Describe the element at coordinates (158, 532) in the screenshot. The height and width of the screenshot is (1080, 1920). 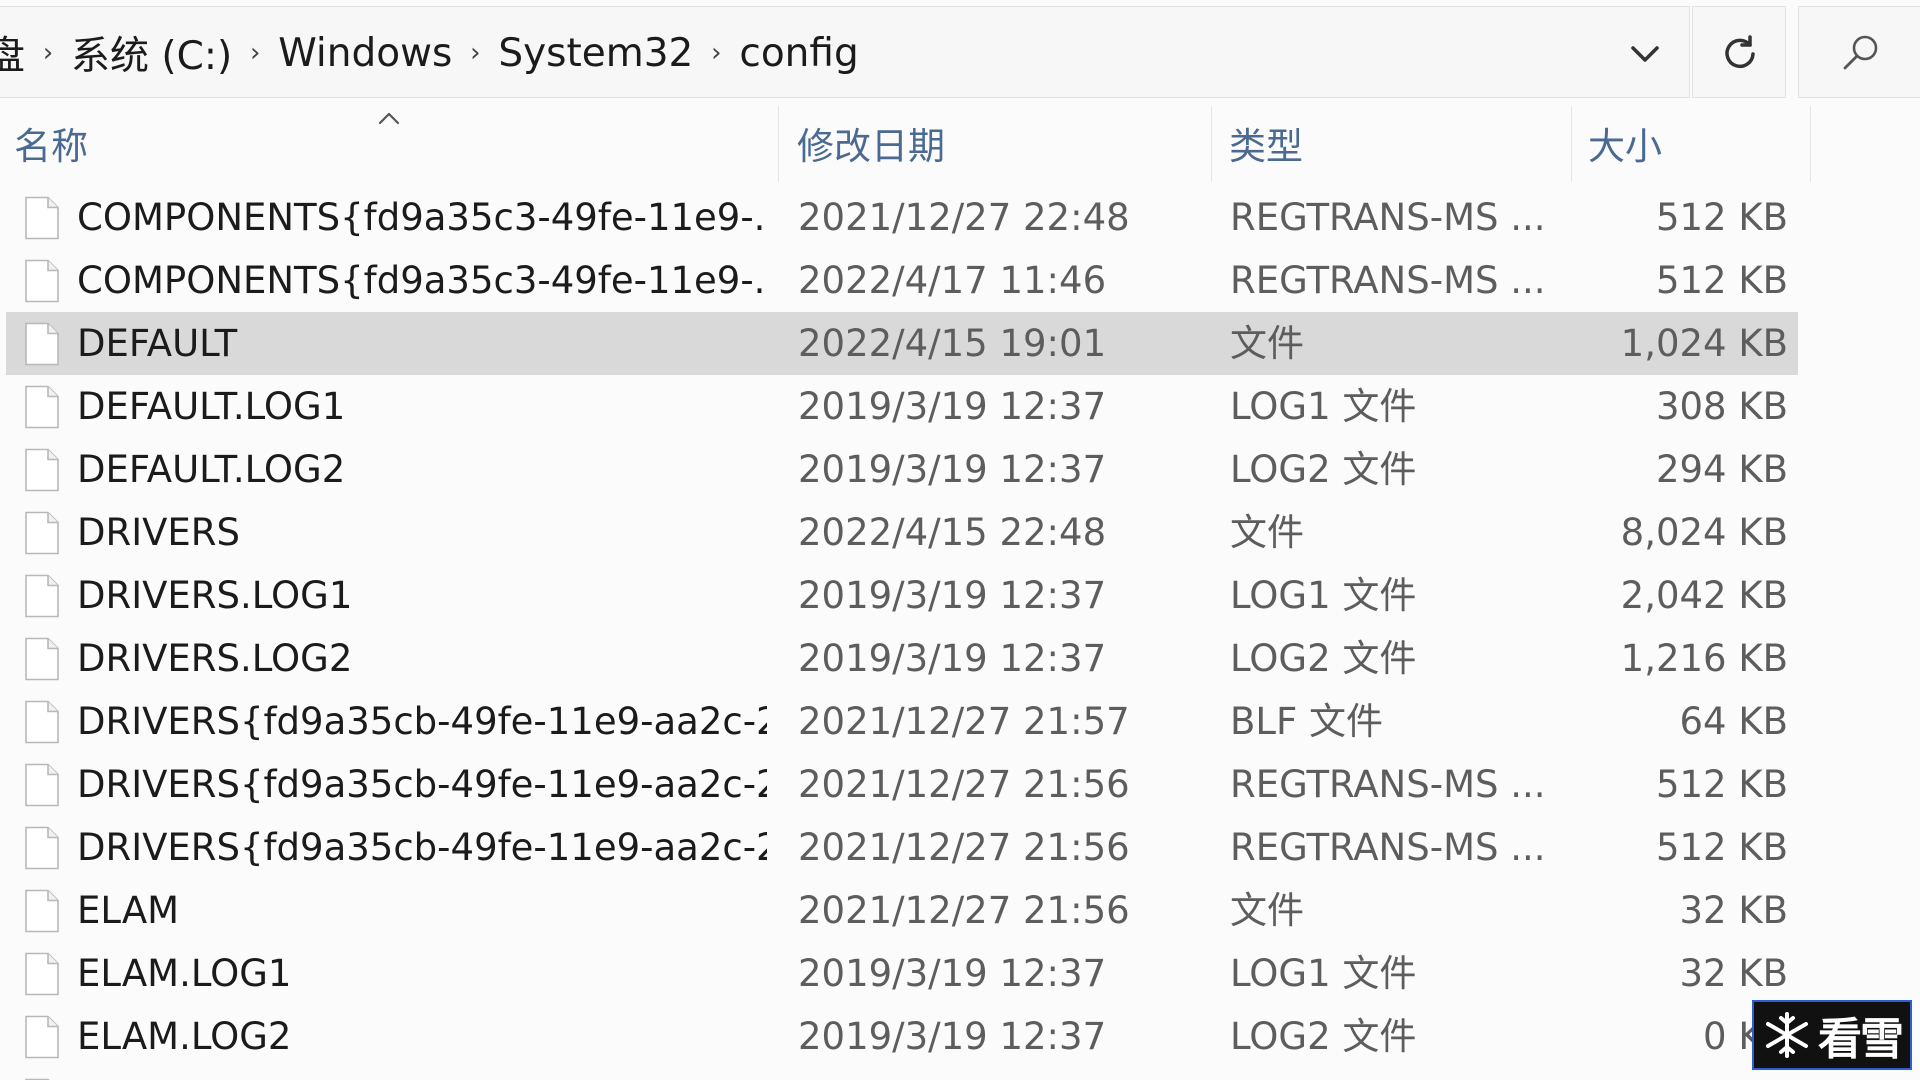
I see `file-name: DRIVERS` at that location.